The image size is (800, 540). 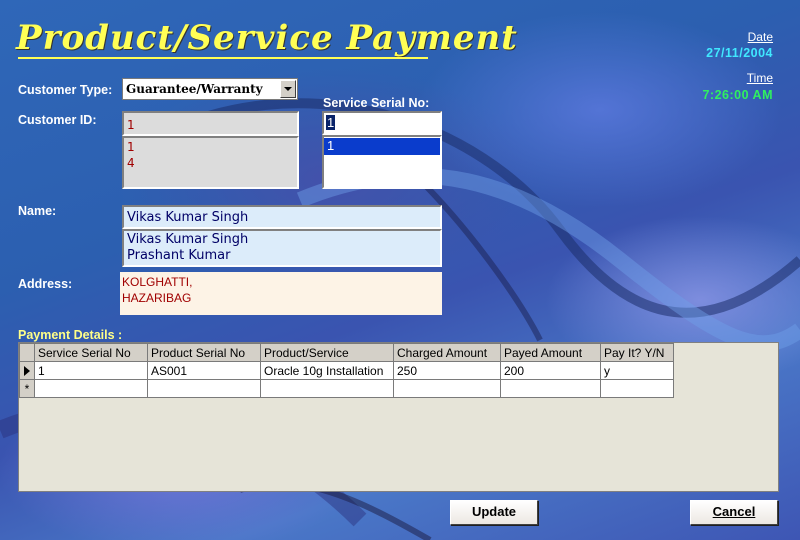 I want to click on cancel-button: Cancel, so click(x=734, y=512).